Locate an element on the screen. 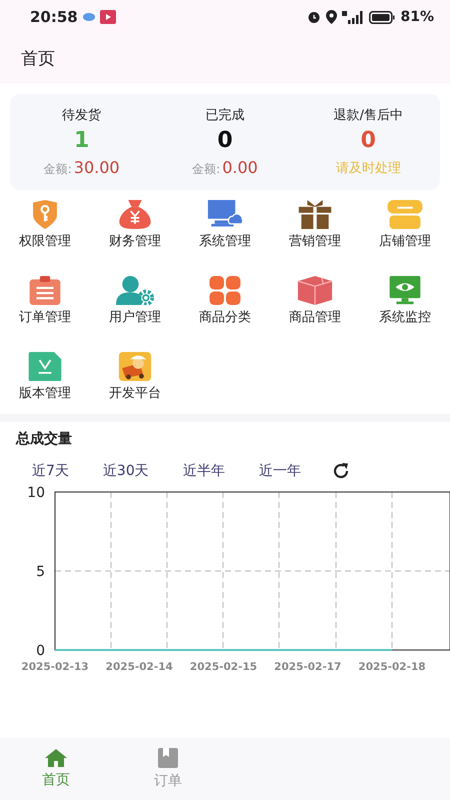 The width and height of the screenshot is (450, 800). battery-icon is located at coordinates (382, 17).